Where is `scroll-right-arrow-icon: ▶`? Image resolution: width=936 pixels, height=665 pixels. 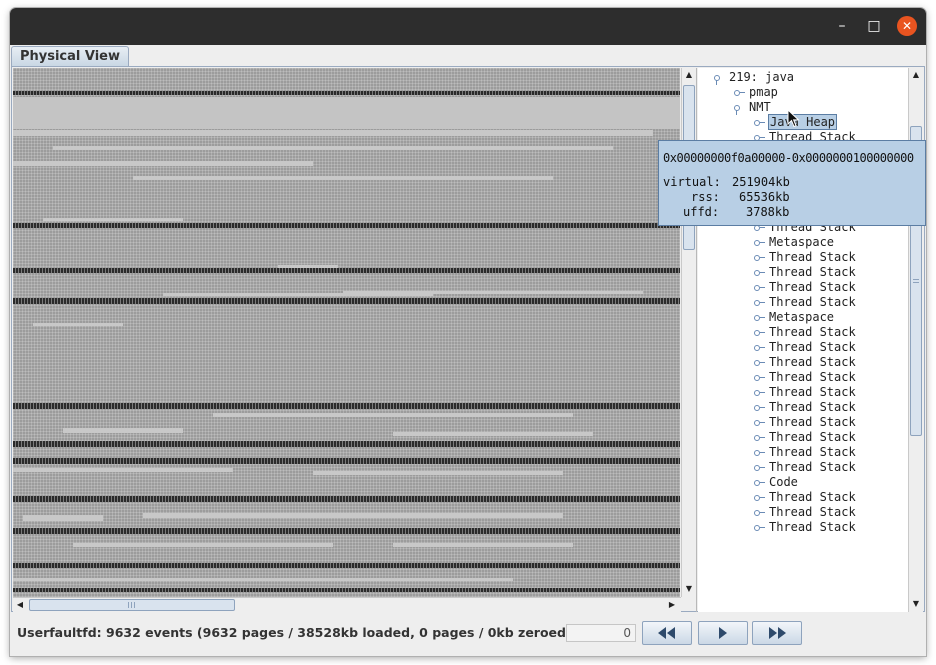
scroll-right-arrow-icon: ▶ is located at coordinates (672, 605).